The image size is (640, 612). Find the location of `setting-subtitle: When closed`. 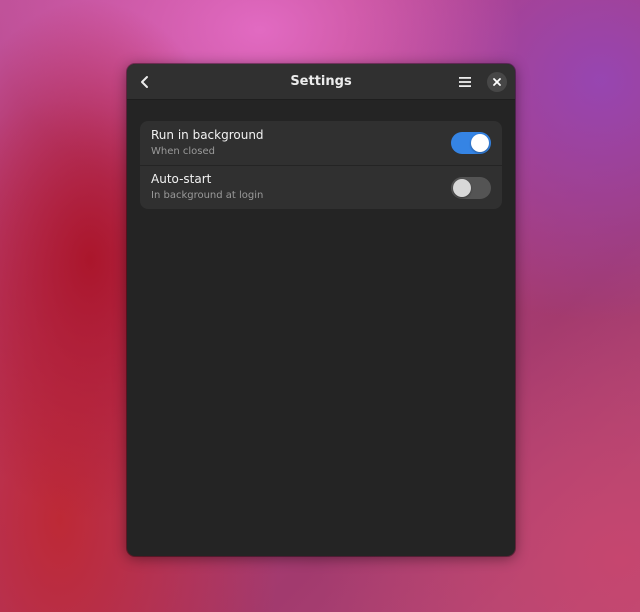

setting-subtitle: When closed is located at coordinates (183, 151).